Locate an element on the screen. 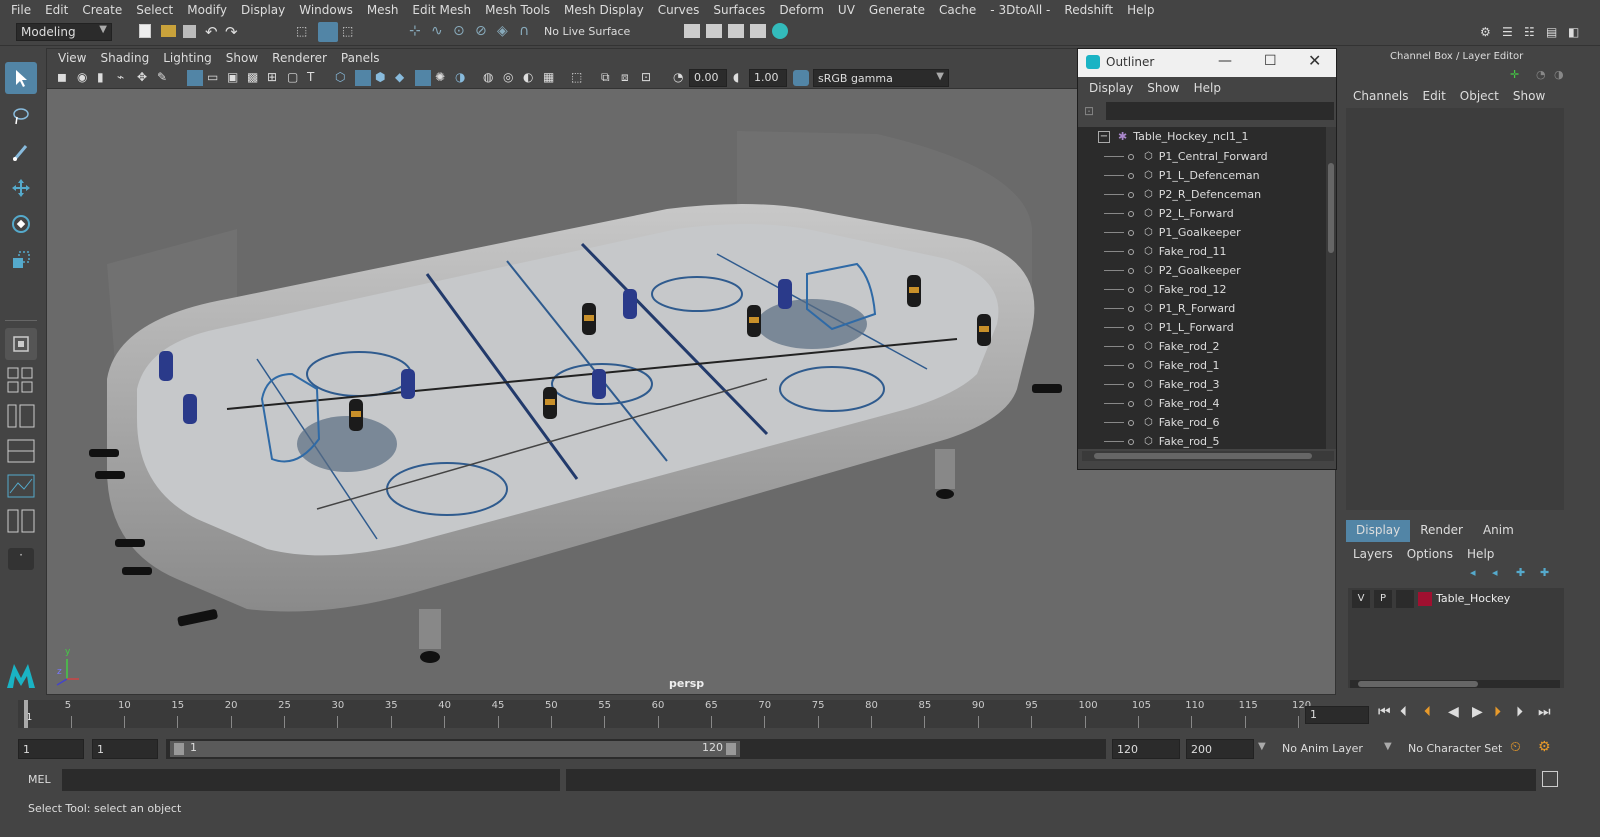  outliner-hscrollbar is located at coordinates (1208, 456).